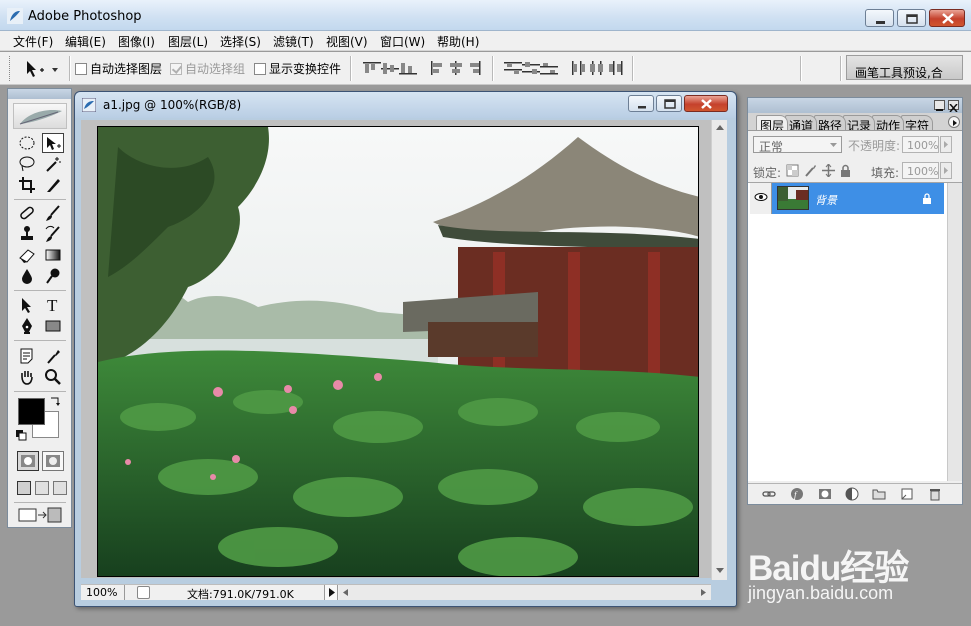 Image resolution: width=971 pixels, height=626 pixels. What do you see at coordinates (615, 68) in the screenshot?
I see `distribute-right-icon` at bounding box center [615, 68].